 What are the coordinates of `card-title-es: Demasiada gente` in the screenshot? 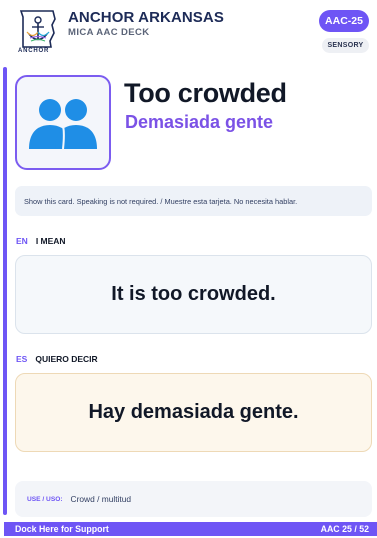 It's located at (199, 122).